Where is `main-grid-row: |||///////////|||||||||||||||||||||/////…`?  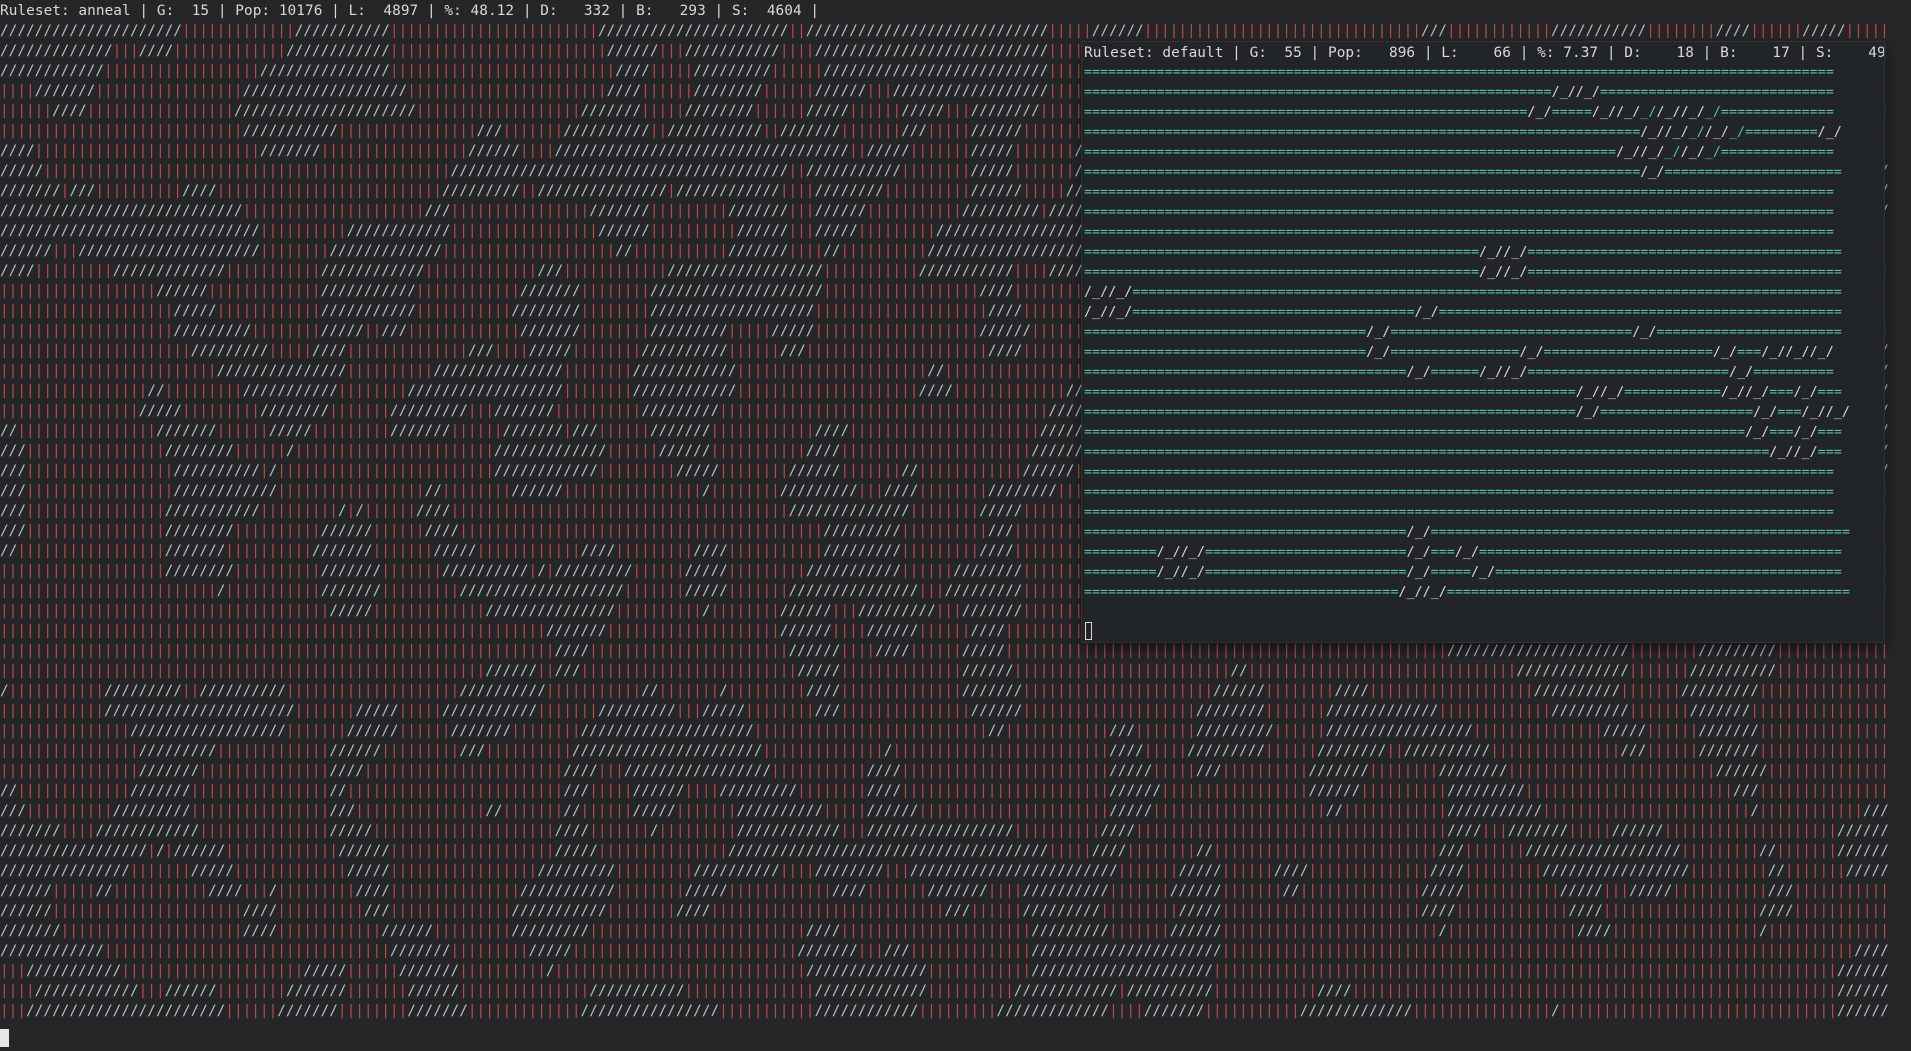
main-grid-row: |||///////////|||||||||||||||||||||/////… is located at coordinates (944, 971).